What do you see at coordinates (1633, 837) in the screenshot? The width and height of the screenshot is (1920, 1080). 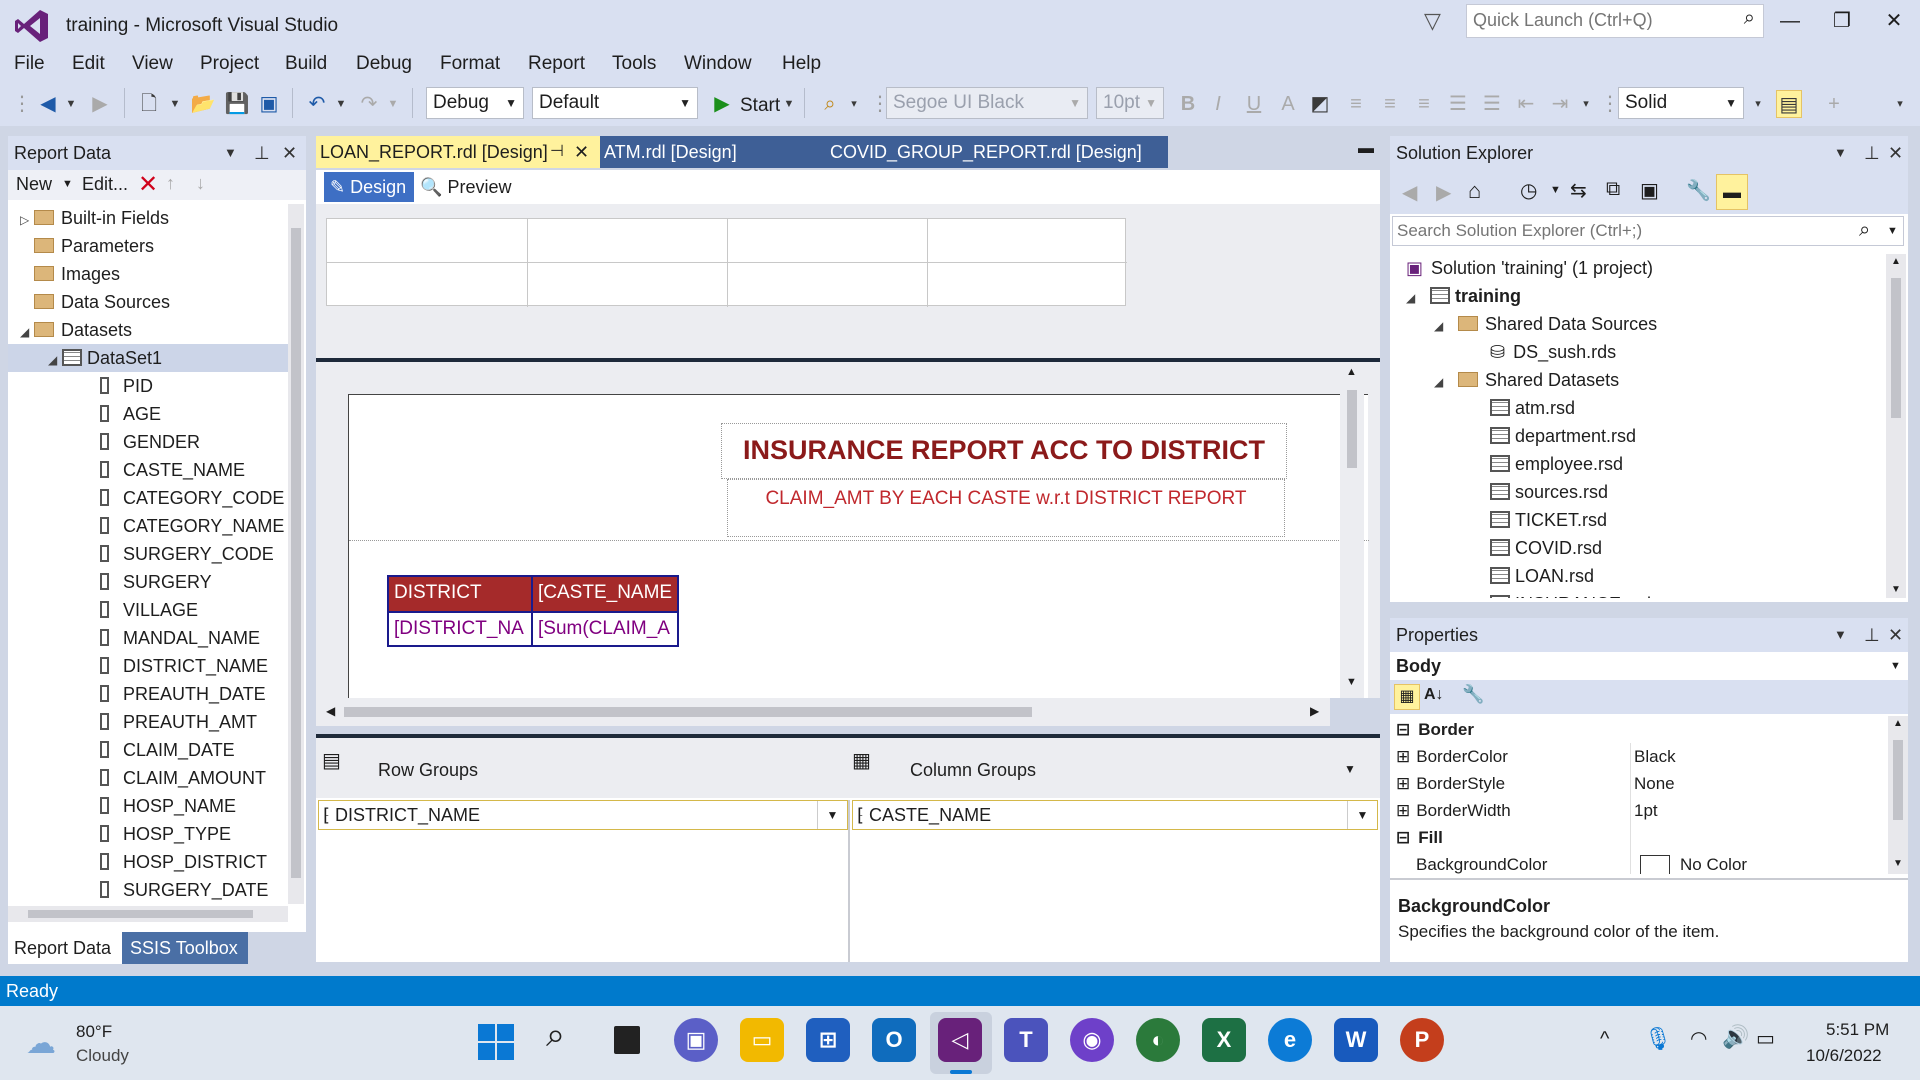 I see `category-fill: ⊟ Fill` at bounding box center [1633, 837].